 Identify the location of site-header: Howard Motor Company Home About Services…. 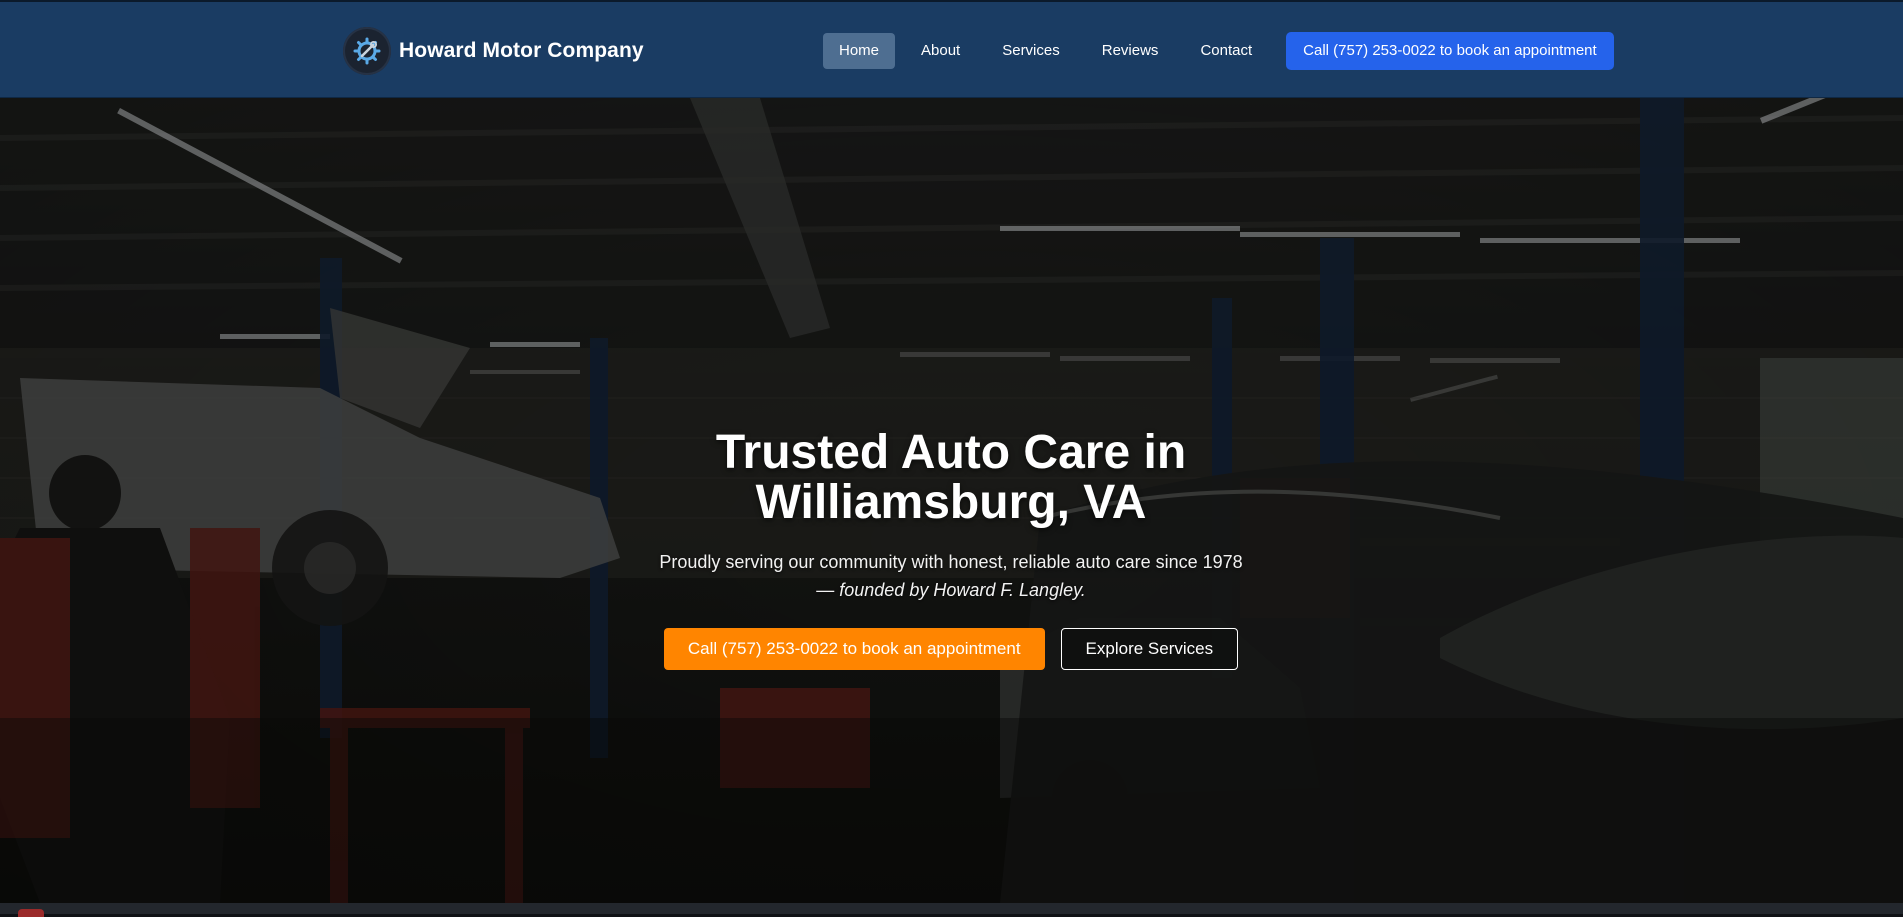
(951, 49).